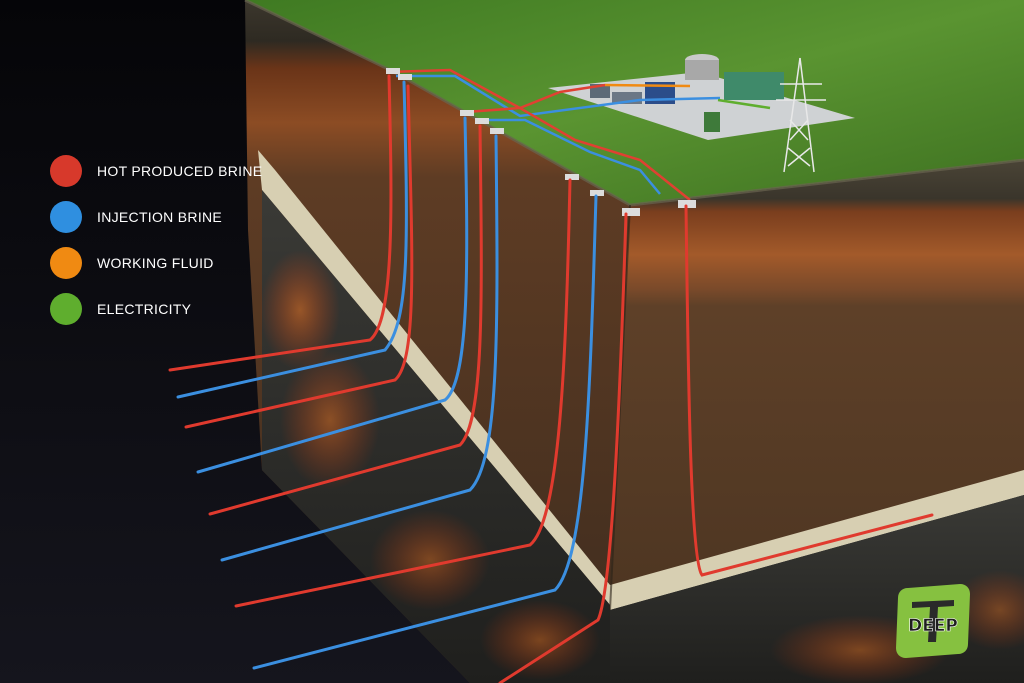  I want to click on legend-item-injection-brine: INJECTION BRINE, so click(156, 217).